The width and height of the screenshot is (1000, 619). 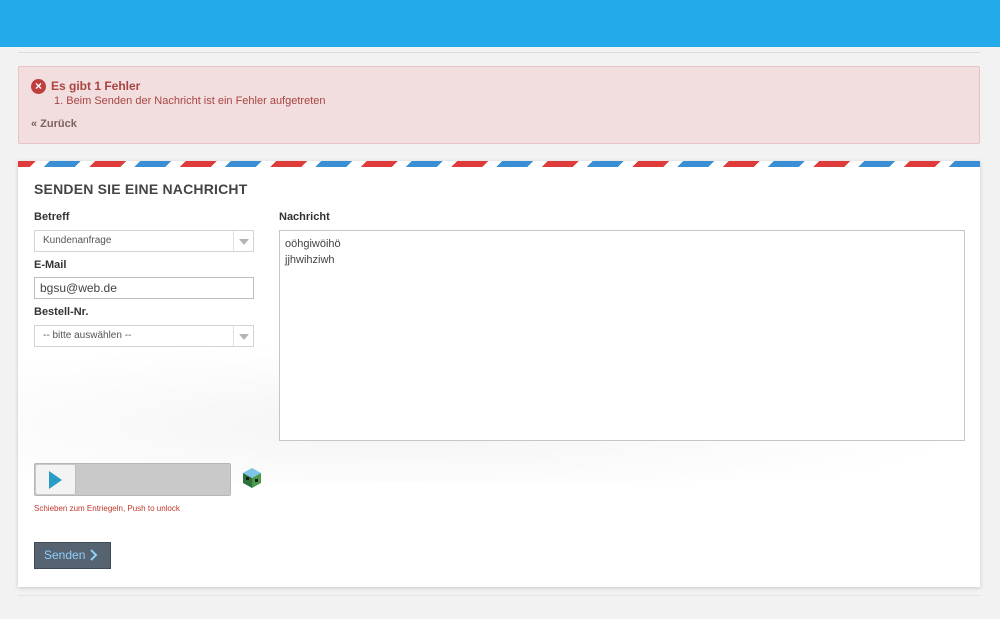 What do you see at coordinates (499, 164) in the screenshot?
I see `airmail-border` at bounding box center [499, 164].